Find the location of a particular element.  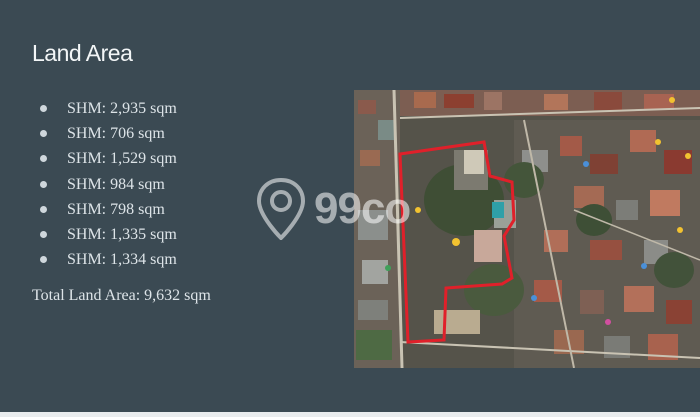

watermark: 99co is located at coordinates (333, 209).